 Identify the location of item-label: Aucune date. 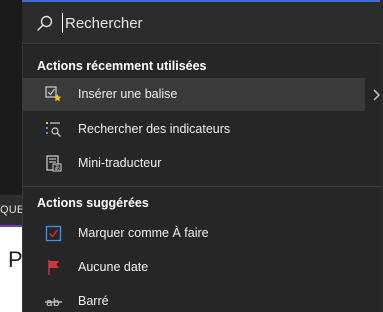
(113, 267).